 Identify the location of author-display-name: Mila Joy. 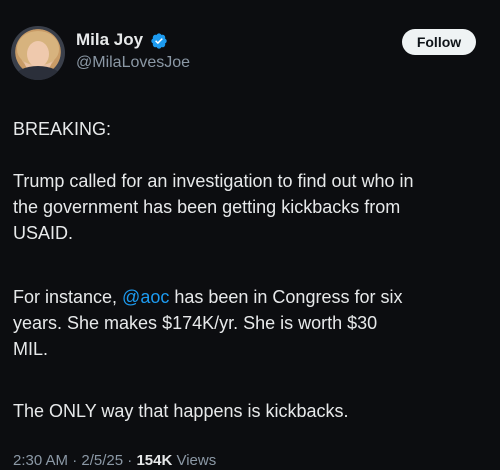
(109, 40).